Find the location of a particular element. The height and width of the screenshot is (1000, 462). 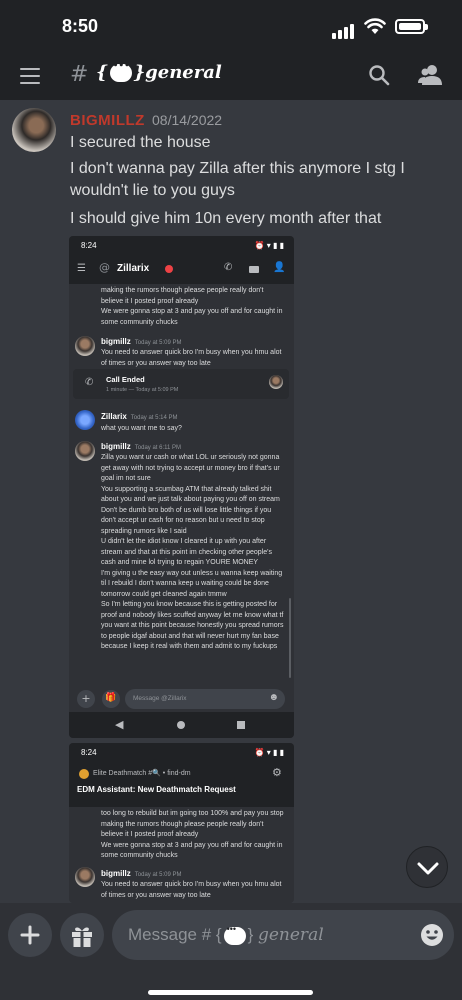

search-icon is located at coordinates (379, 77).